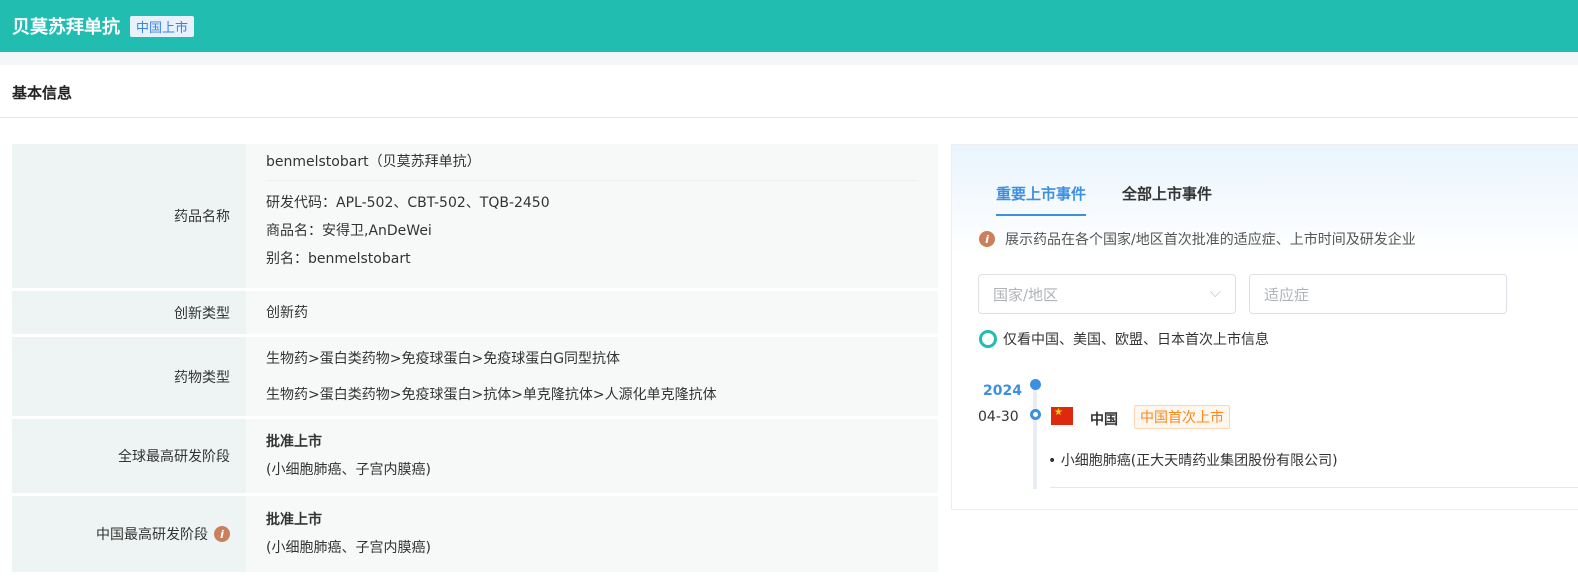 Image resolution: width=1578 pixels, height=578 pixels. What do you see at coordinates (1199, 461) in the screenshot?
I see `indication-text: 小细胞肺癌(正大天晴药业集团股份有限公司)` at bounding box center [1199, 461].